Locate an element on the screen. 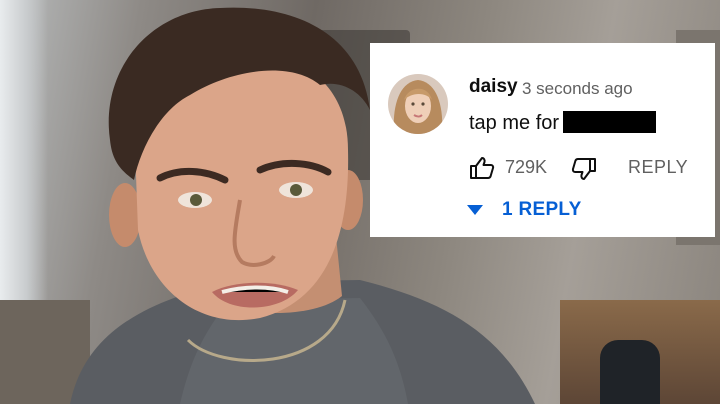 Image resolution: width=720 pixels, height=404 pixels. comment-author: daisy is located at coordinates (493, 87).